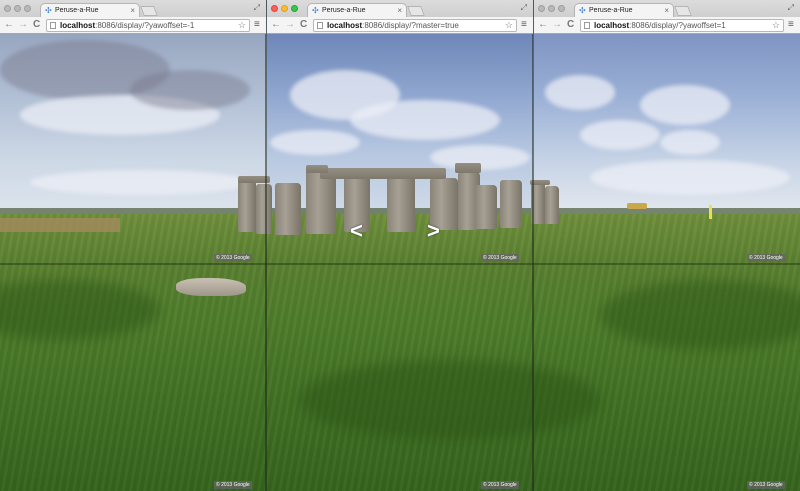  I want to click on address-bar: localhost:8086/display/?master=true ☆, so click(415, 25).